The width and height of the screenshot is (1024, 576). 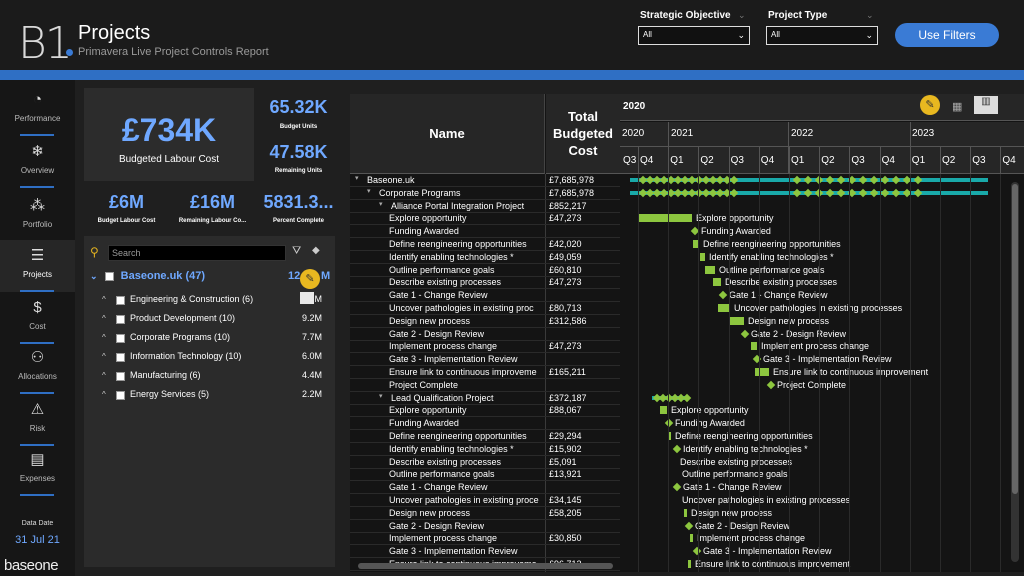 What do you see at coordinates (485, 283) in the screenshot?
I see `table-row: Describe existing processes £47,273` at bounding box center [485, 283].